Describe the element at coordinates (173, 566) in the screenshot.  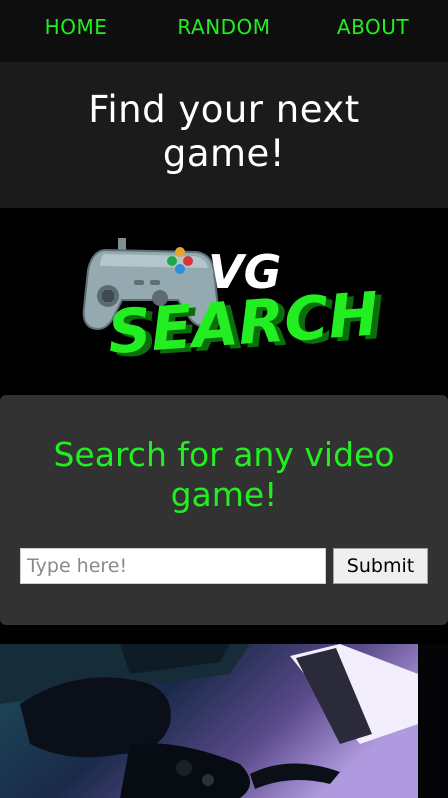
I see `search-input` at that location.